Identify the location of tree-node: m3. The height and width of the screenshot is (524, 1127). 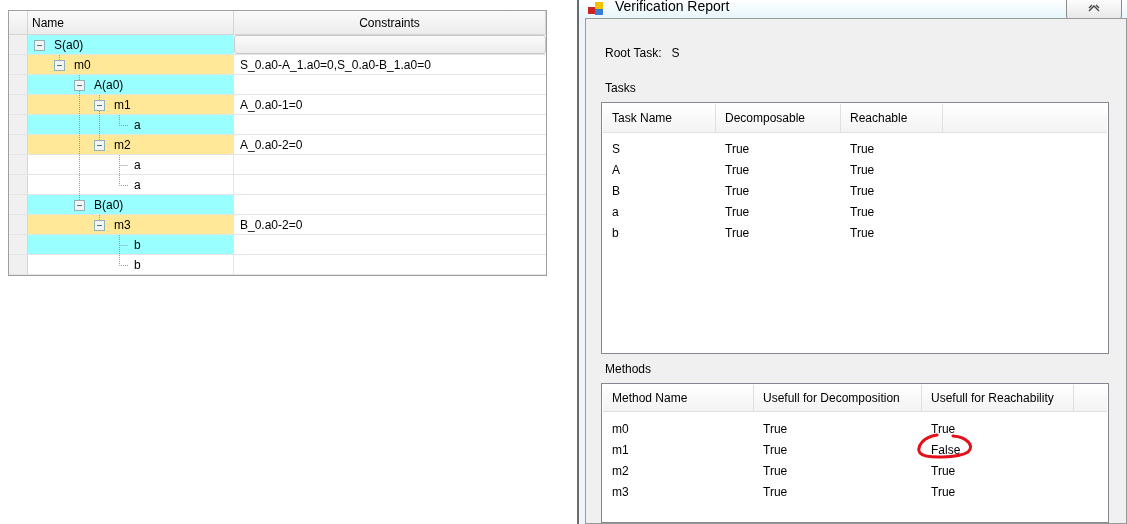
(131, 224).